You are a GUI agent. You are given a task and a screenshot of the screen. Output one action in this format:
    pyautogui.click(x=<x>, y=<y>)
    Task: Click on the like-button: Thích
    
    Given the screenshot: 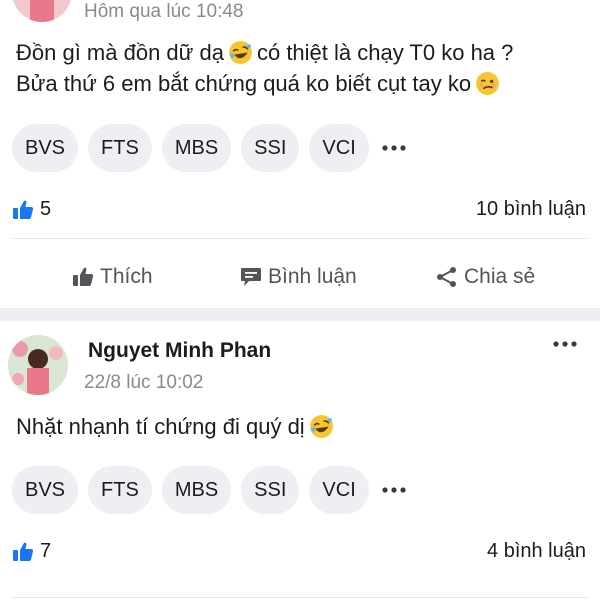 What is the action you would take?
    pyautogui.click(x=112, y=277)
    